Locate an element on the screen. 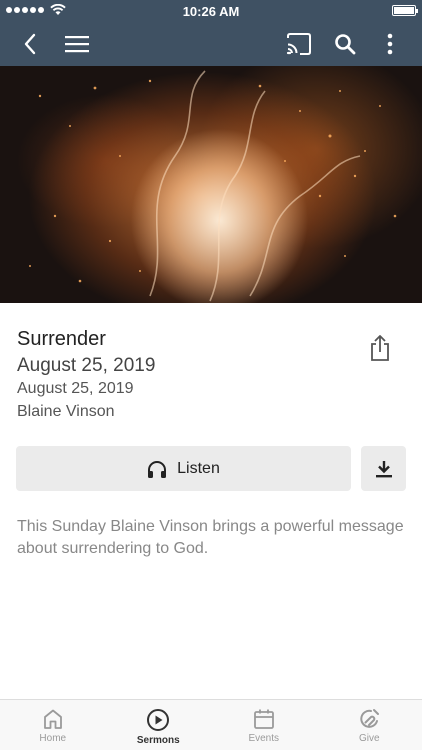 The height and width of the screenshot is (750, 422). sermon-date-secondary: August 25, 2019 is located at coordinates (75, 388).